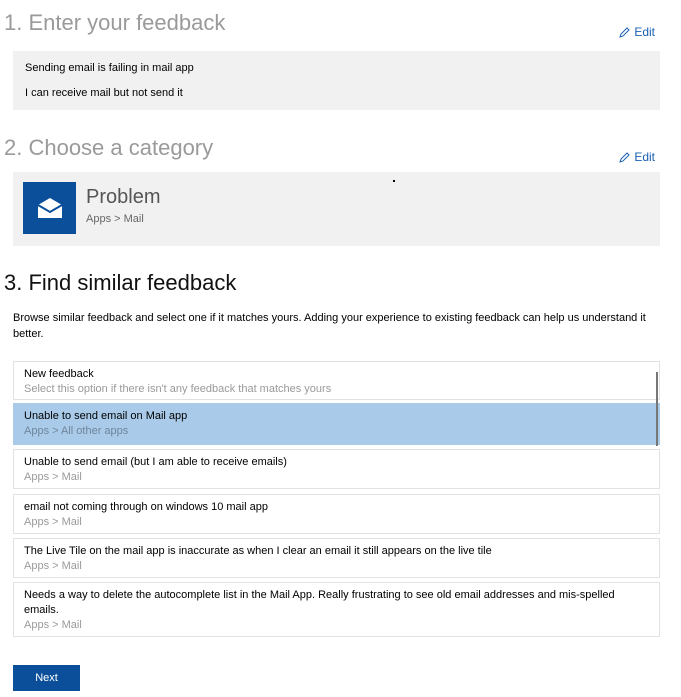  What do you see at coordinates (104, 93) in the screenshot?
I see `feedback-line: I can receive mail but not send it` at bounding box center [104, 93].